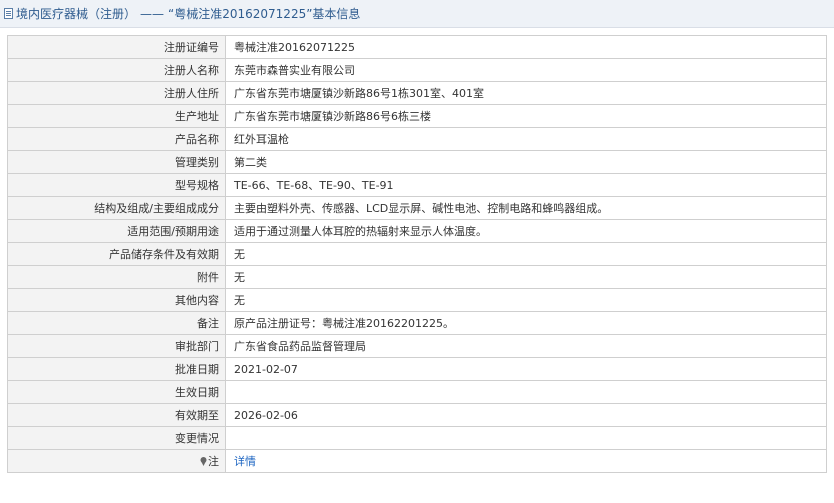  I want to click on row-value: 广东省东莞市塘厦镇沙新路86号6栋三楼, so click(526, 116).